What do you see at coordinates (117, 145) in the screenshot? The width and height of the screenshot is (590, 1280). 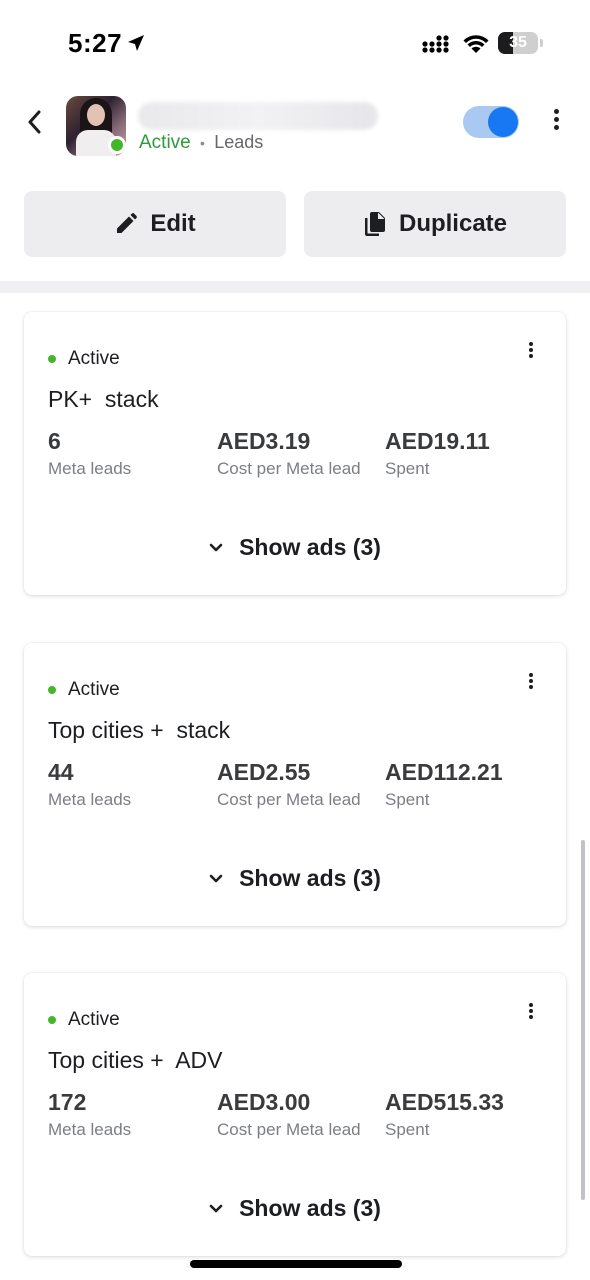 I see `active-status-dot` at bounding box center [117, 145].